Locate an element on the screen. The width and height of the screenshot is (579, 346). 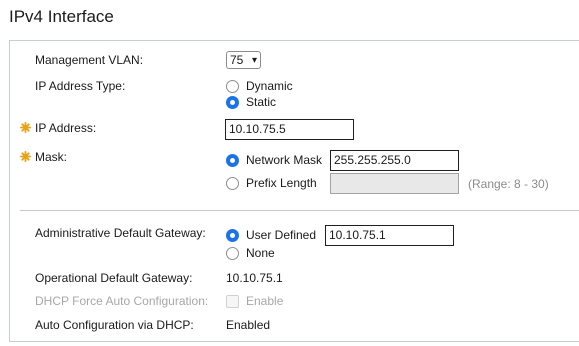
management-vlan-value: 75 is located at coordinates (237, 60).